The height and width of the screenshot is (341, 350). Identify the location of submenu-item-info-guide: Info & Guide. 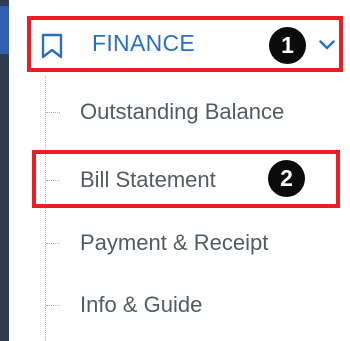
(124, 305).